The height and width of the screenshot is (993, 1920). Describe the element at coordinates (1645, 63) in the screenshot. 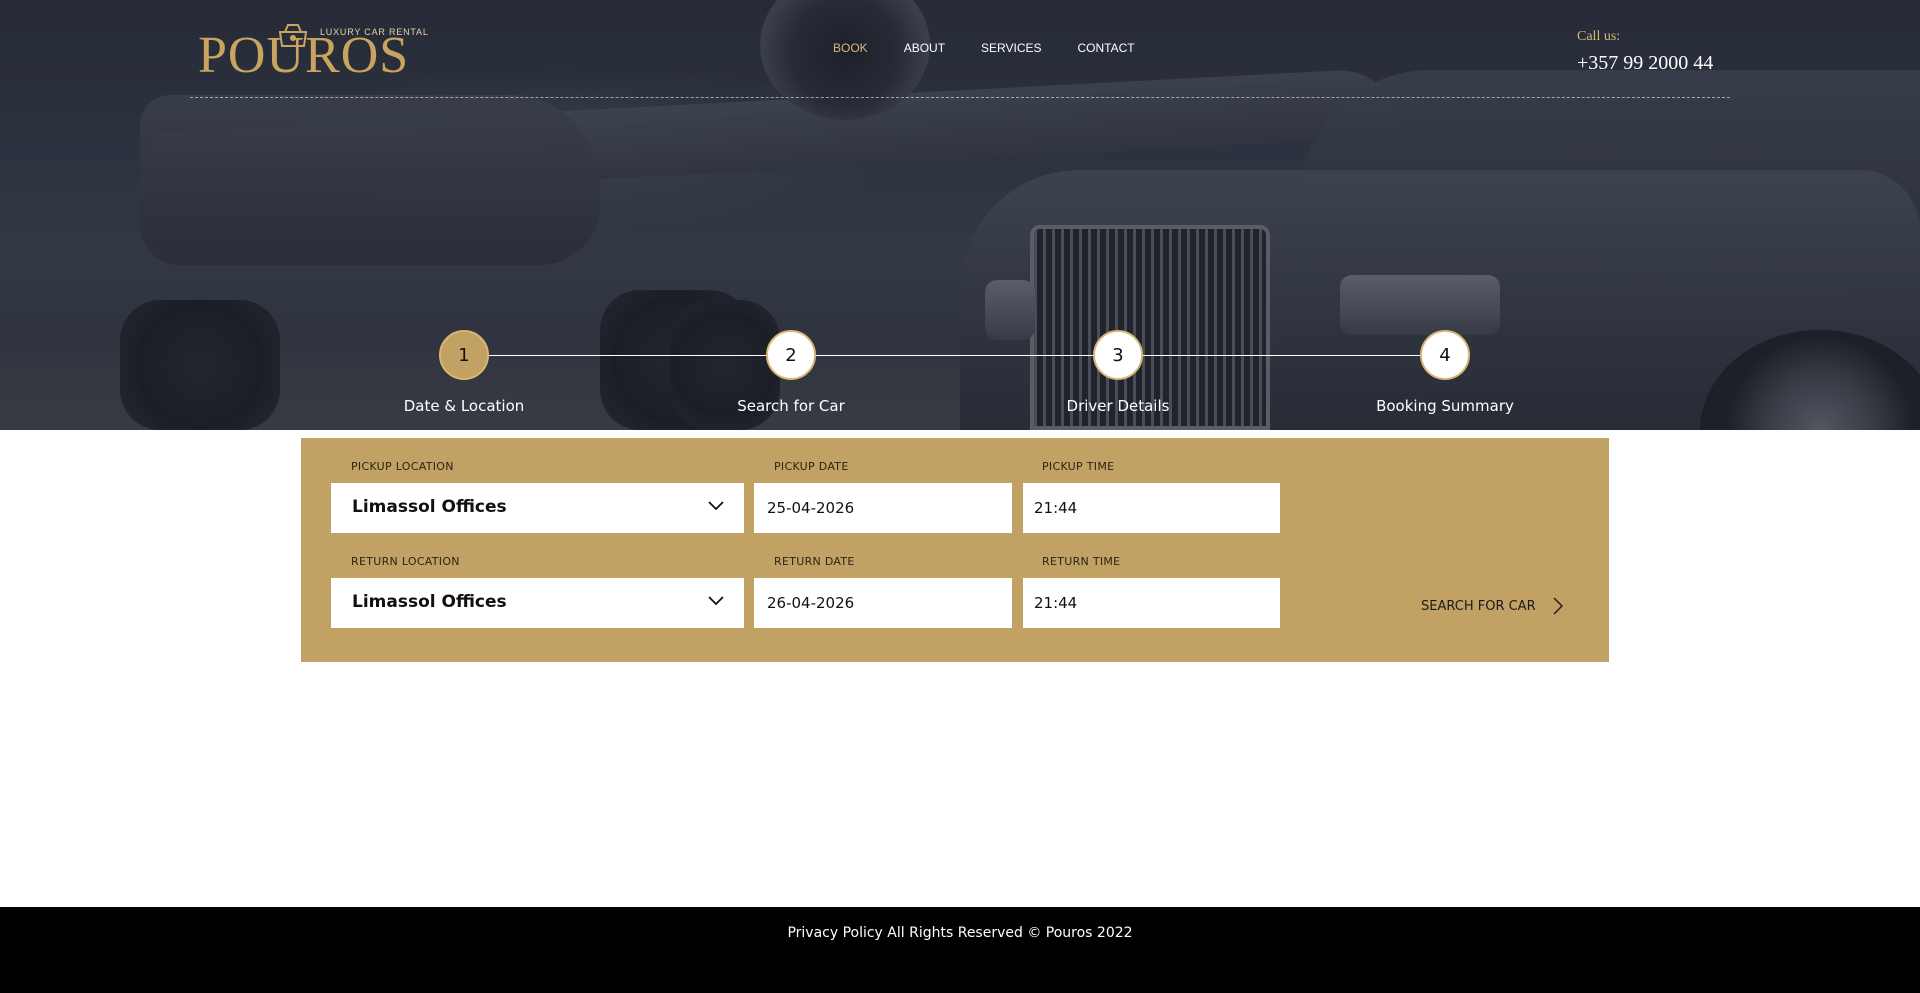

I see `phone-number-link: +357 99 2000 44` at that location.